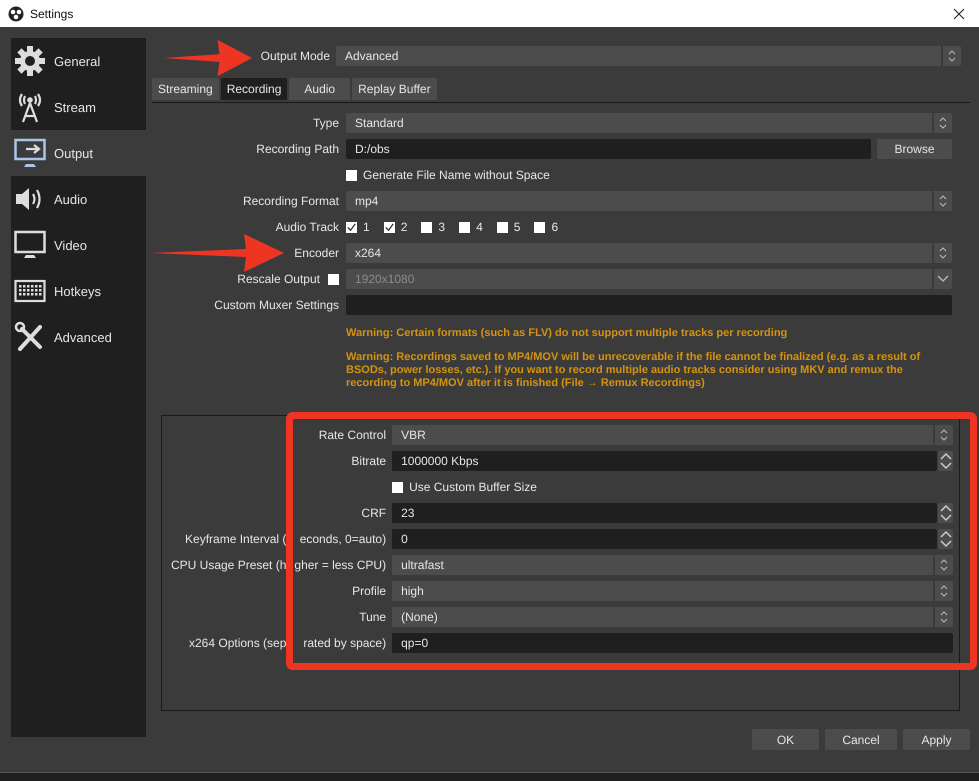 This screenshot has height=781, width=979. Describe the element at coordinates (78, 107) in the screenshot. I see `sidebar-item: Stream` at that location.